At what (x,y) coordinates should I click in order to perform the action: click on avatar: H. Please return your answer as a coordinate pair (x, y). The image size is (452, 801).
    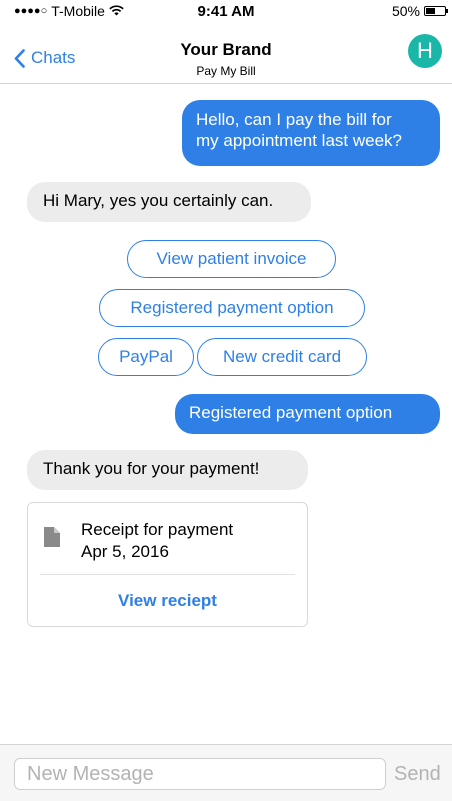
    Looking at the image, I should click on (425, 51).